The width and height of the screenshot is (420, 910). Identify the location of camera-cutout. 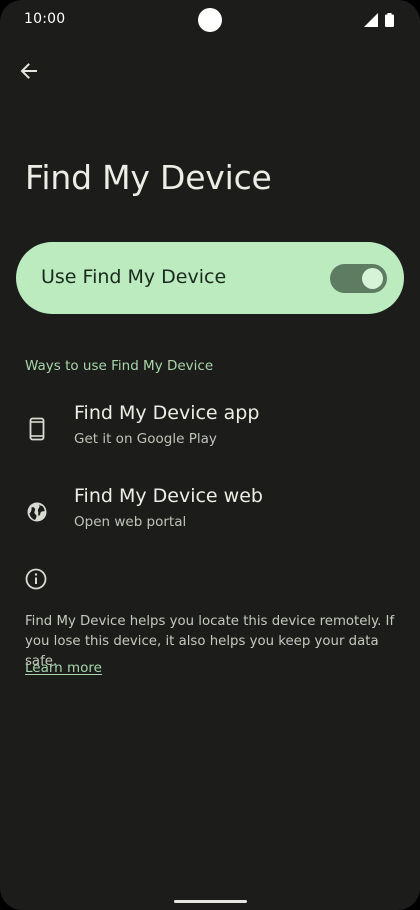
(210, 20).